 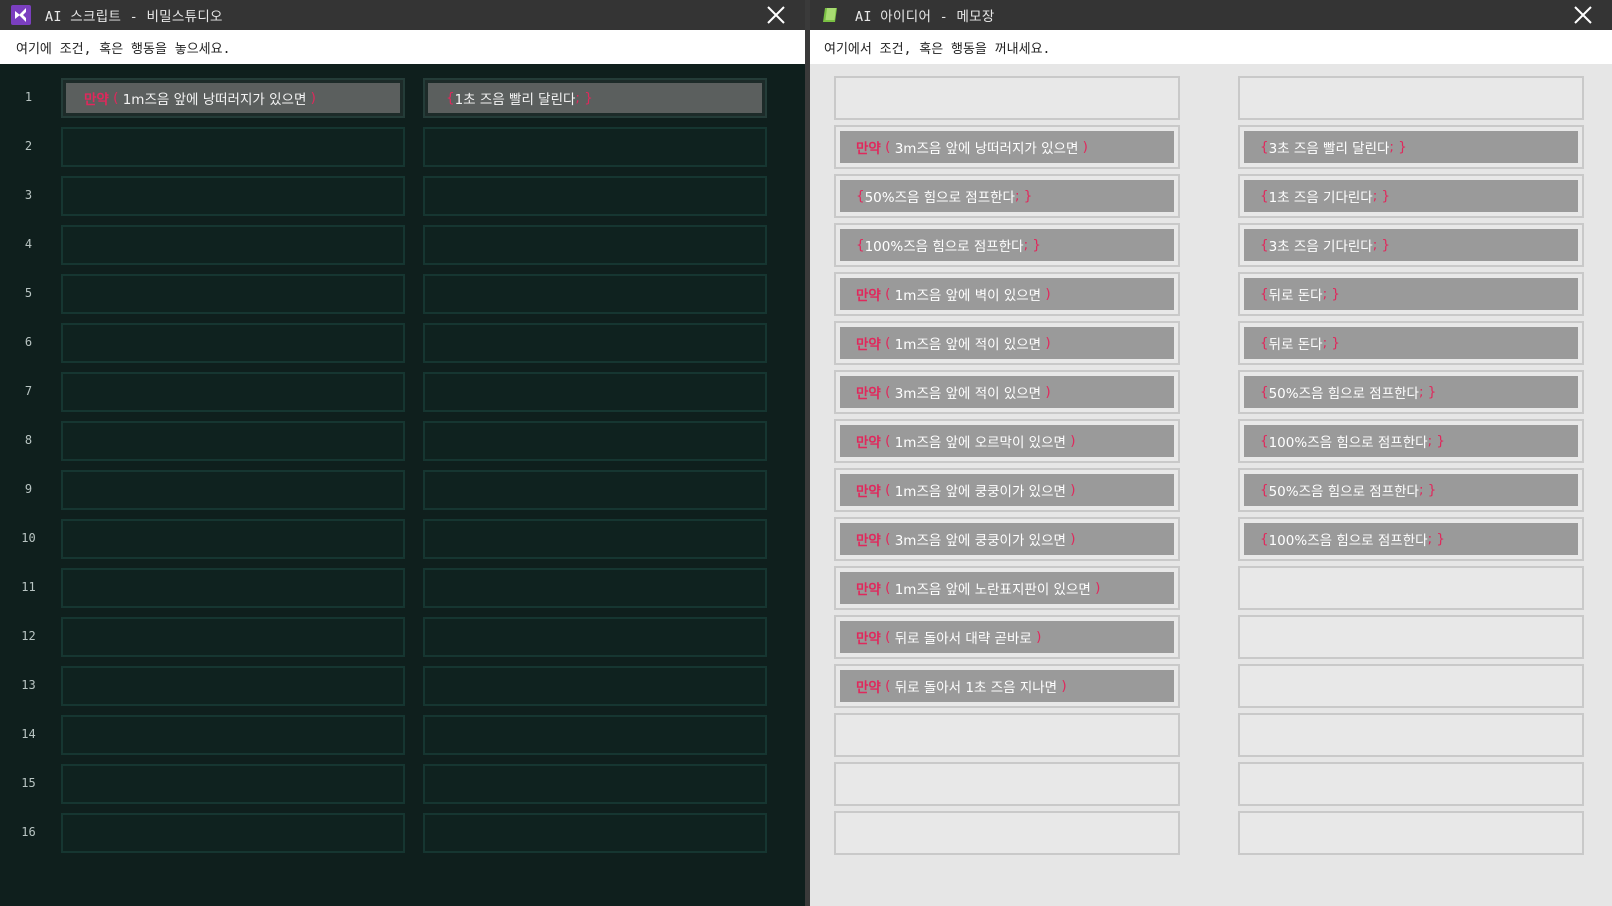 I want to click on palette-block: 만약 ( 3m즈음 앞에 적이 있으면 ), so click(x=1007, y=392).